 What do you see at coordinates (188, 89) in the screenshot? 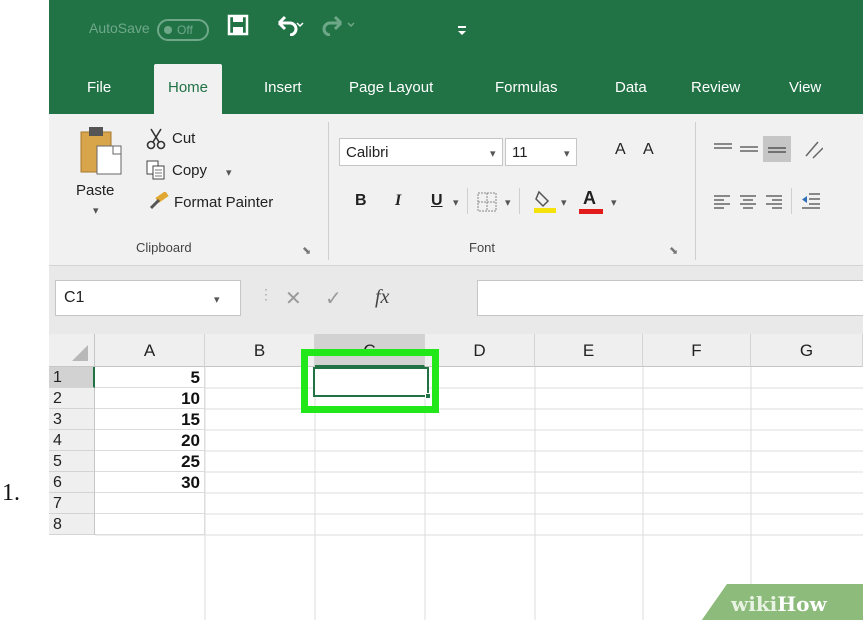
I see `tab-home: Home` at bounding box center [188, 89].